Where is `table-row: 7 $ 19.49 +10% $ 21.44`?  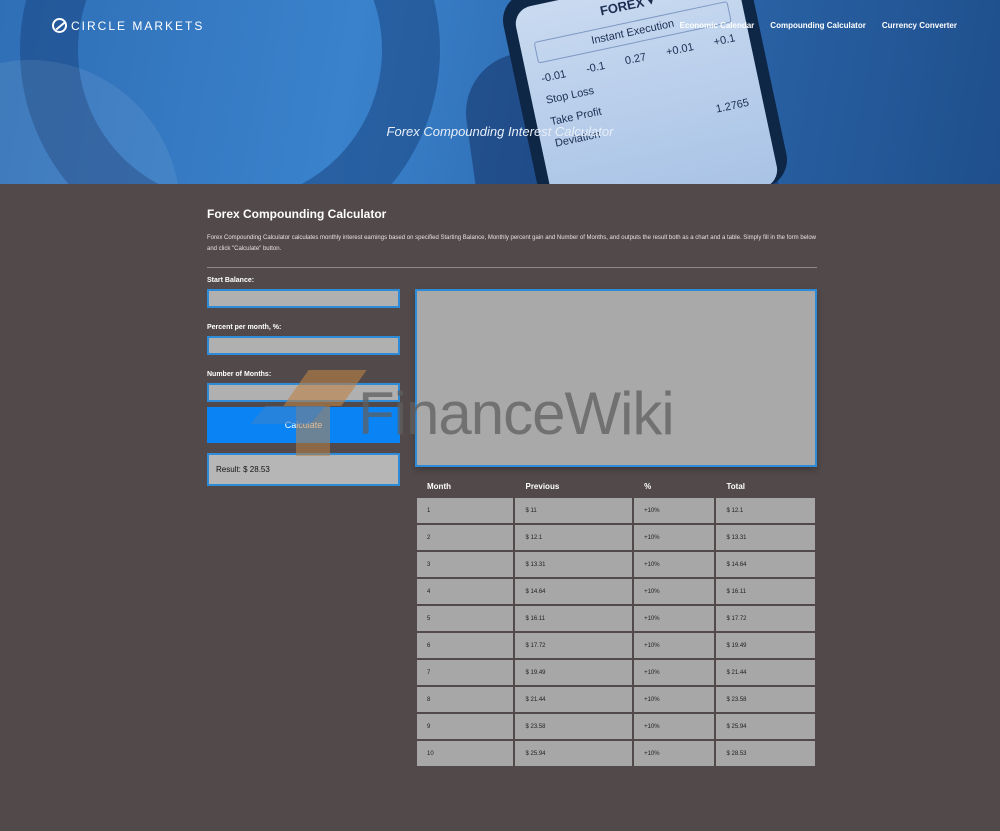 table-row: 7 $ 19.49 +10% $ 21.44 is located at coordinates (616, 672).